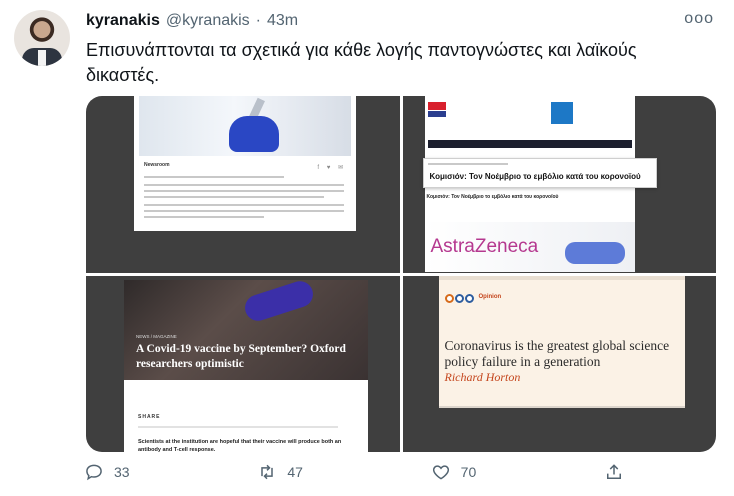 This screenshot has height=496, width=734. I want to click on article-category: NEWS / MAGAZINE, so click(156, 336).